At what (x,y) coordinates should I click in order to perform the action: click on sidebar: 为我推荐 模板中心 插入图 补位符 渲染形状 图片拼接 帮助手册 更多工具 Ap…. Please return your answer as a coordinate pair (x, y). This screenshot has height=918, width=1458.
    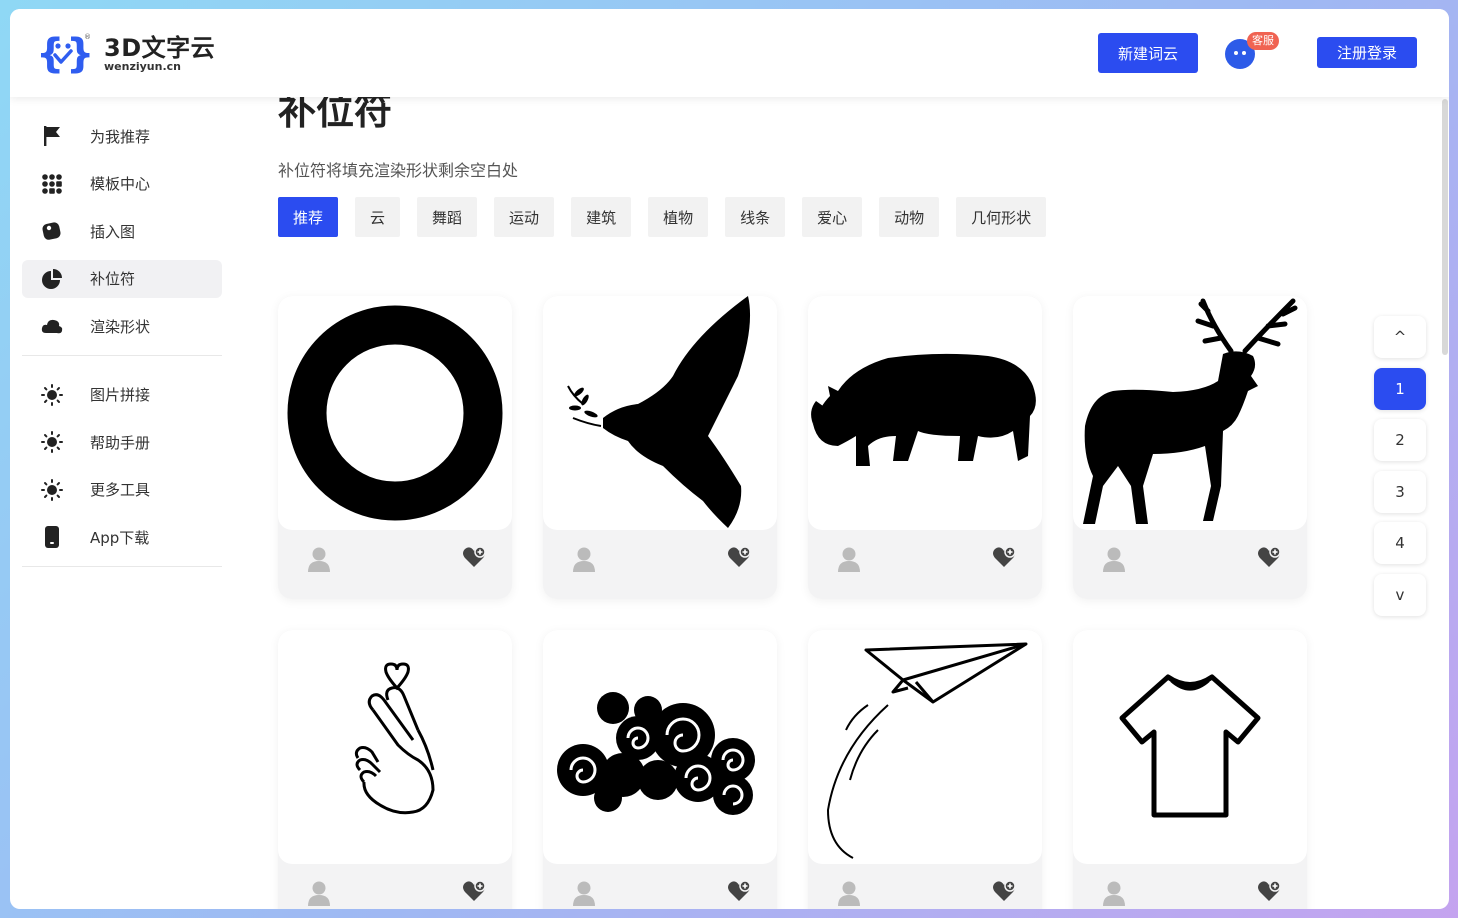
    Looking at the image, I should click on (122, 342).